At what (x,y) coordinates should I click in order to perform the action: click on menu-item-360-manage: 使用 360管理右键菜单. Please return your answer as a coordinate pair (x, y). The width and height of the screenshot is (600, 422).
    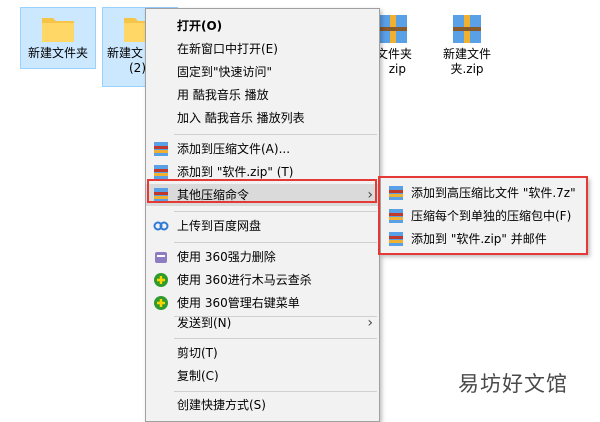
    Looking at the image, I should click on (262, 303).